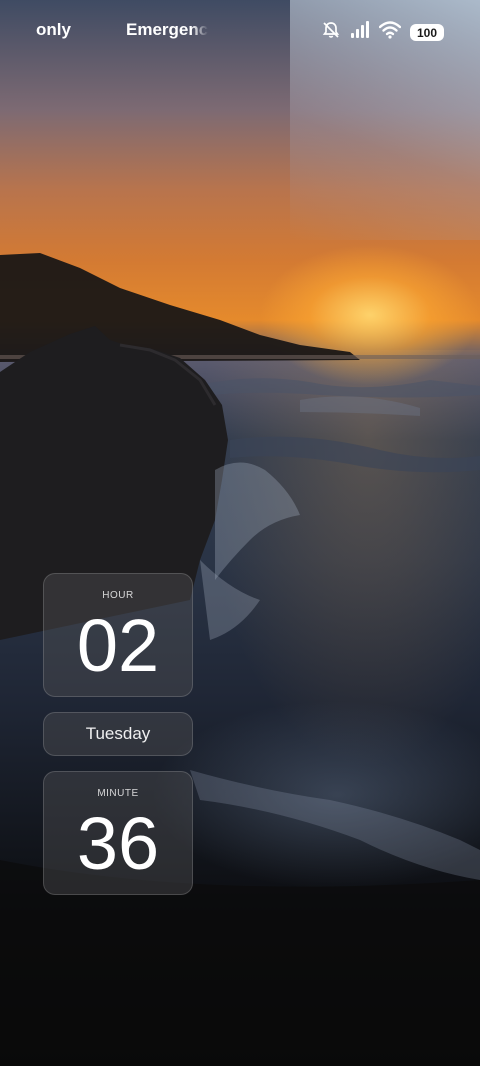  Describe the element at coordinates (118, 645) in the screenshot. I see `hour-value: 02` at that location.